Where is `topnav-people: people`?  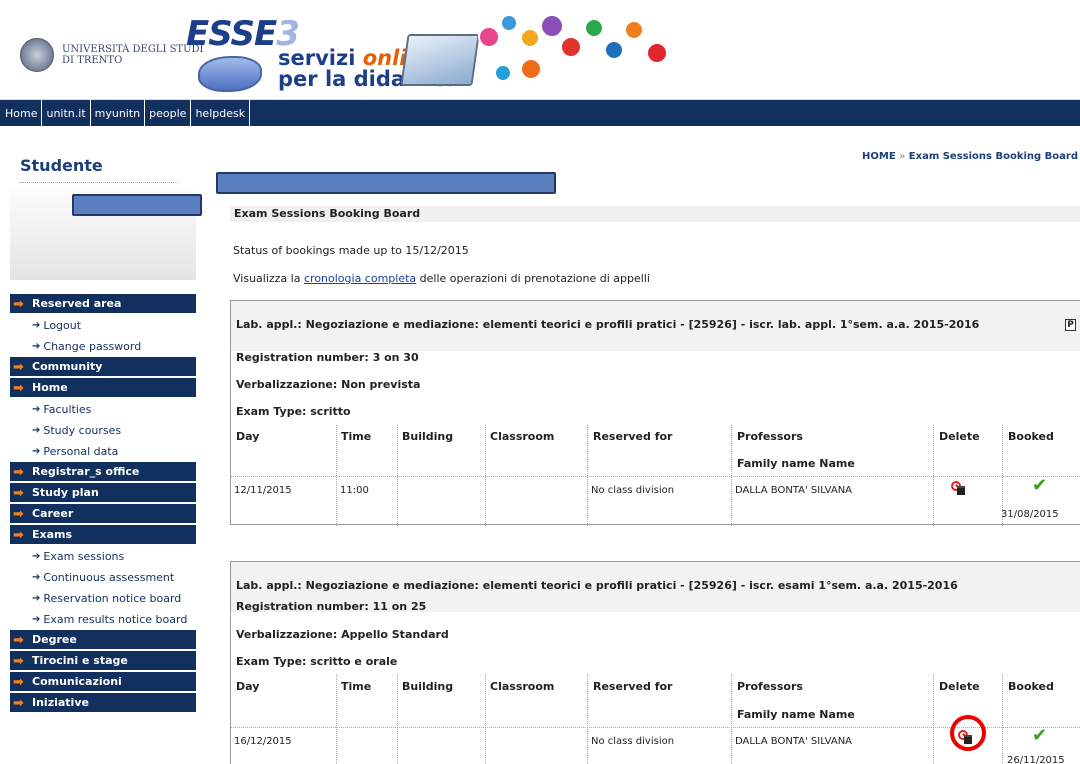
topnav-people: people is located at coordinates (168, 113).